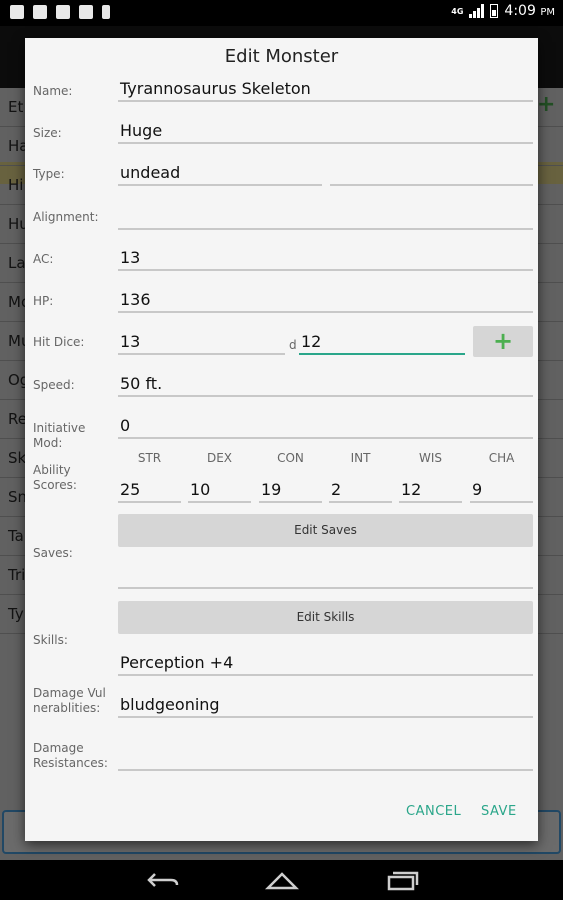 This screenshot has height=900, width=563. What do you see at coordinates (17, 12) in the screenshot?
I see `notification-icon` at bounding box center [17, 12].